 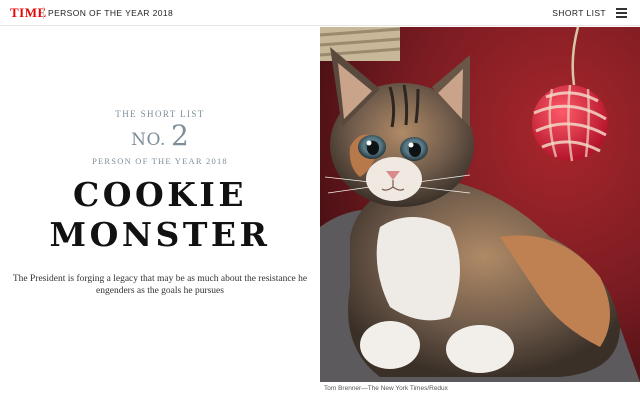 I want to click on kitten-paw-right, so click(x=480, y=349).